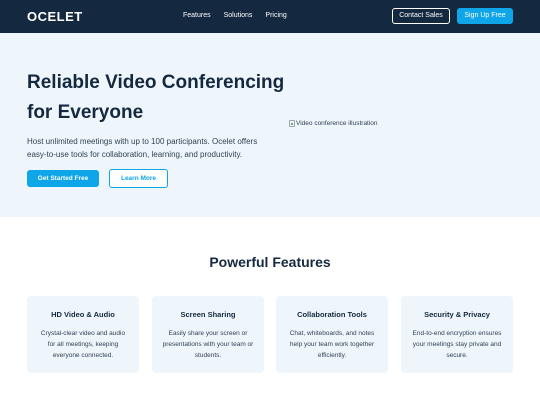 The image size is (540, 405). What do you see at coordinates (83, 314) in the screenshot?
I see `feature-card-title: HD Video & Audio` at bounding box center [83, 314].